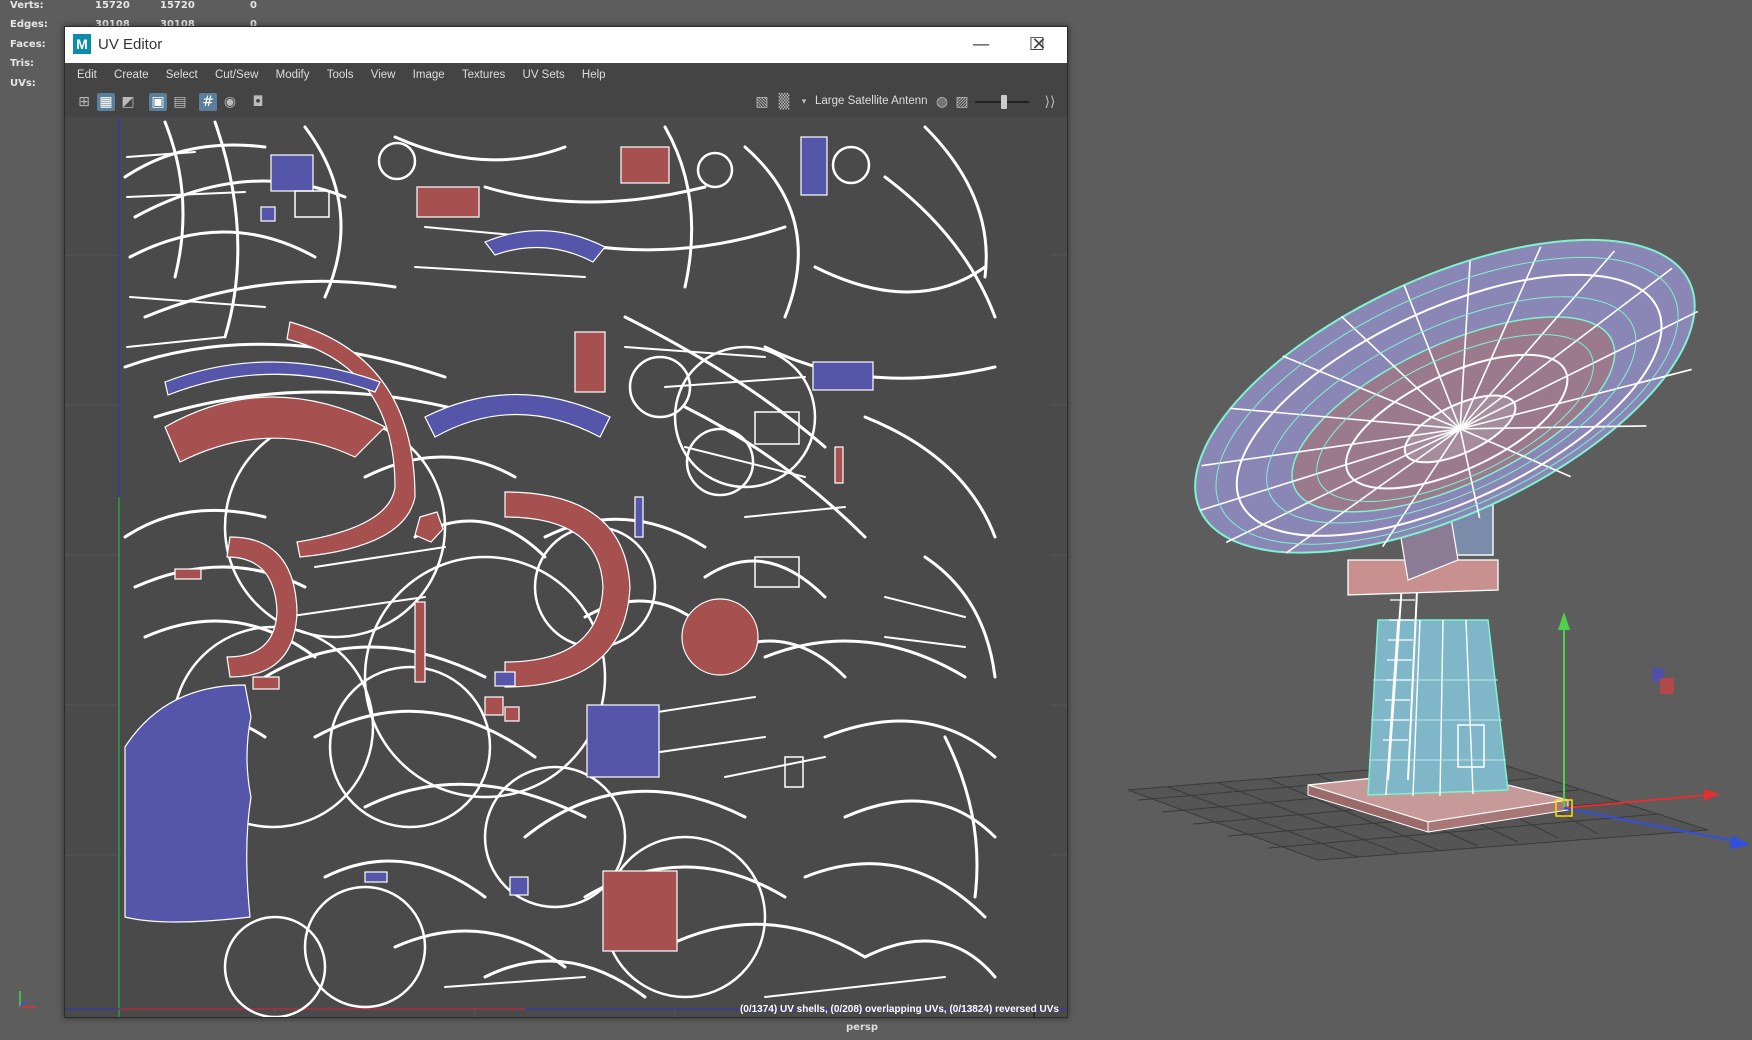 The image size is (1752, 1040). What do you see at coordinates (862, 1027) in the screenshot?
I see `camera-label: persp` at bounding box center [862, 1027].